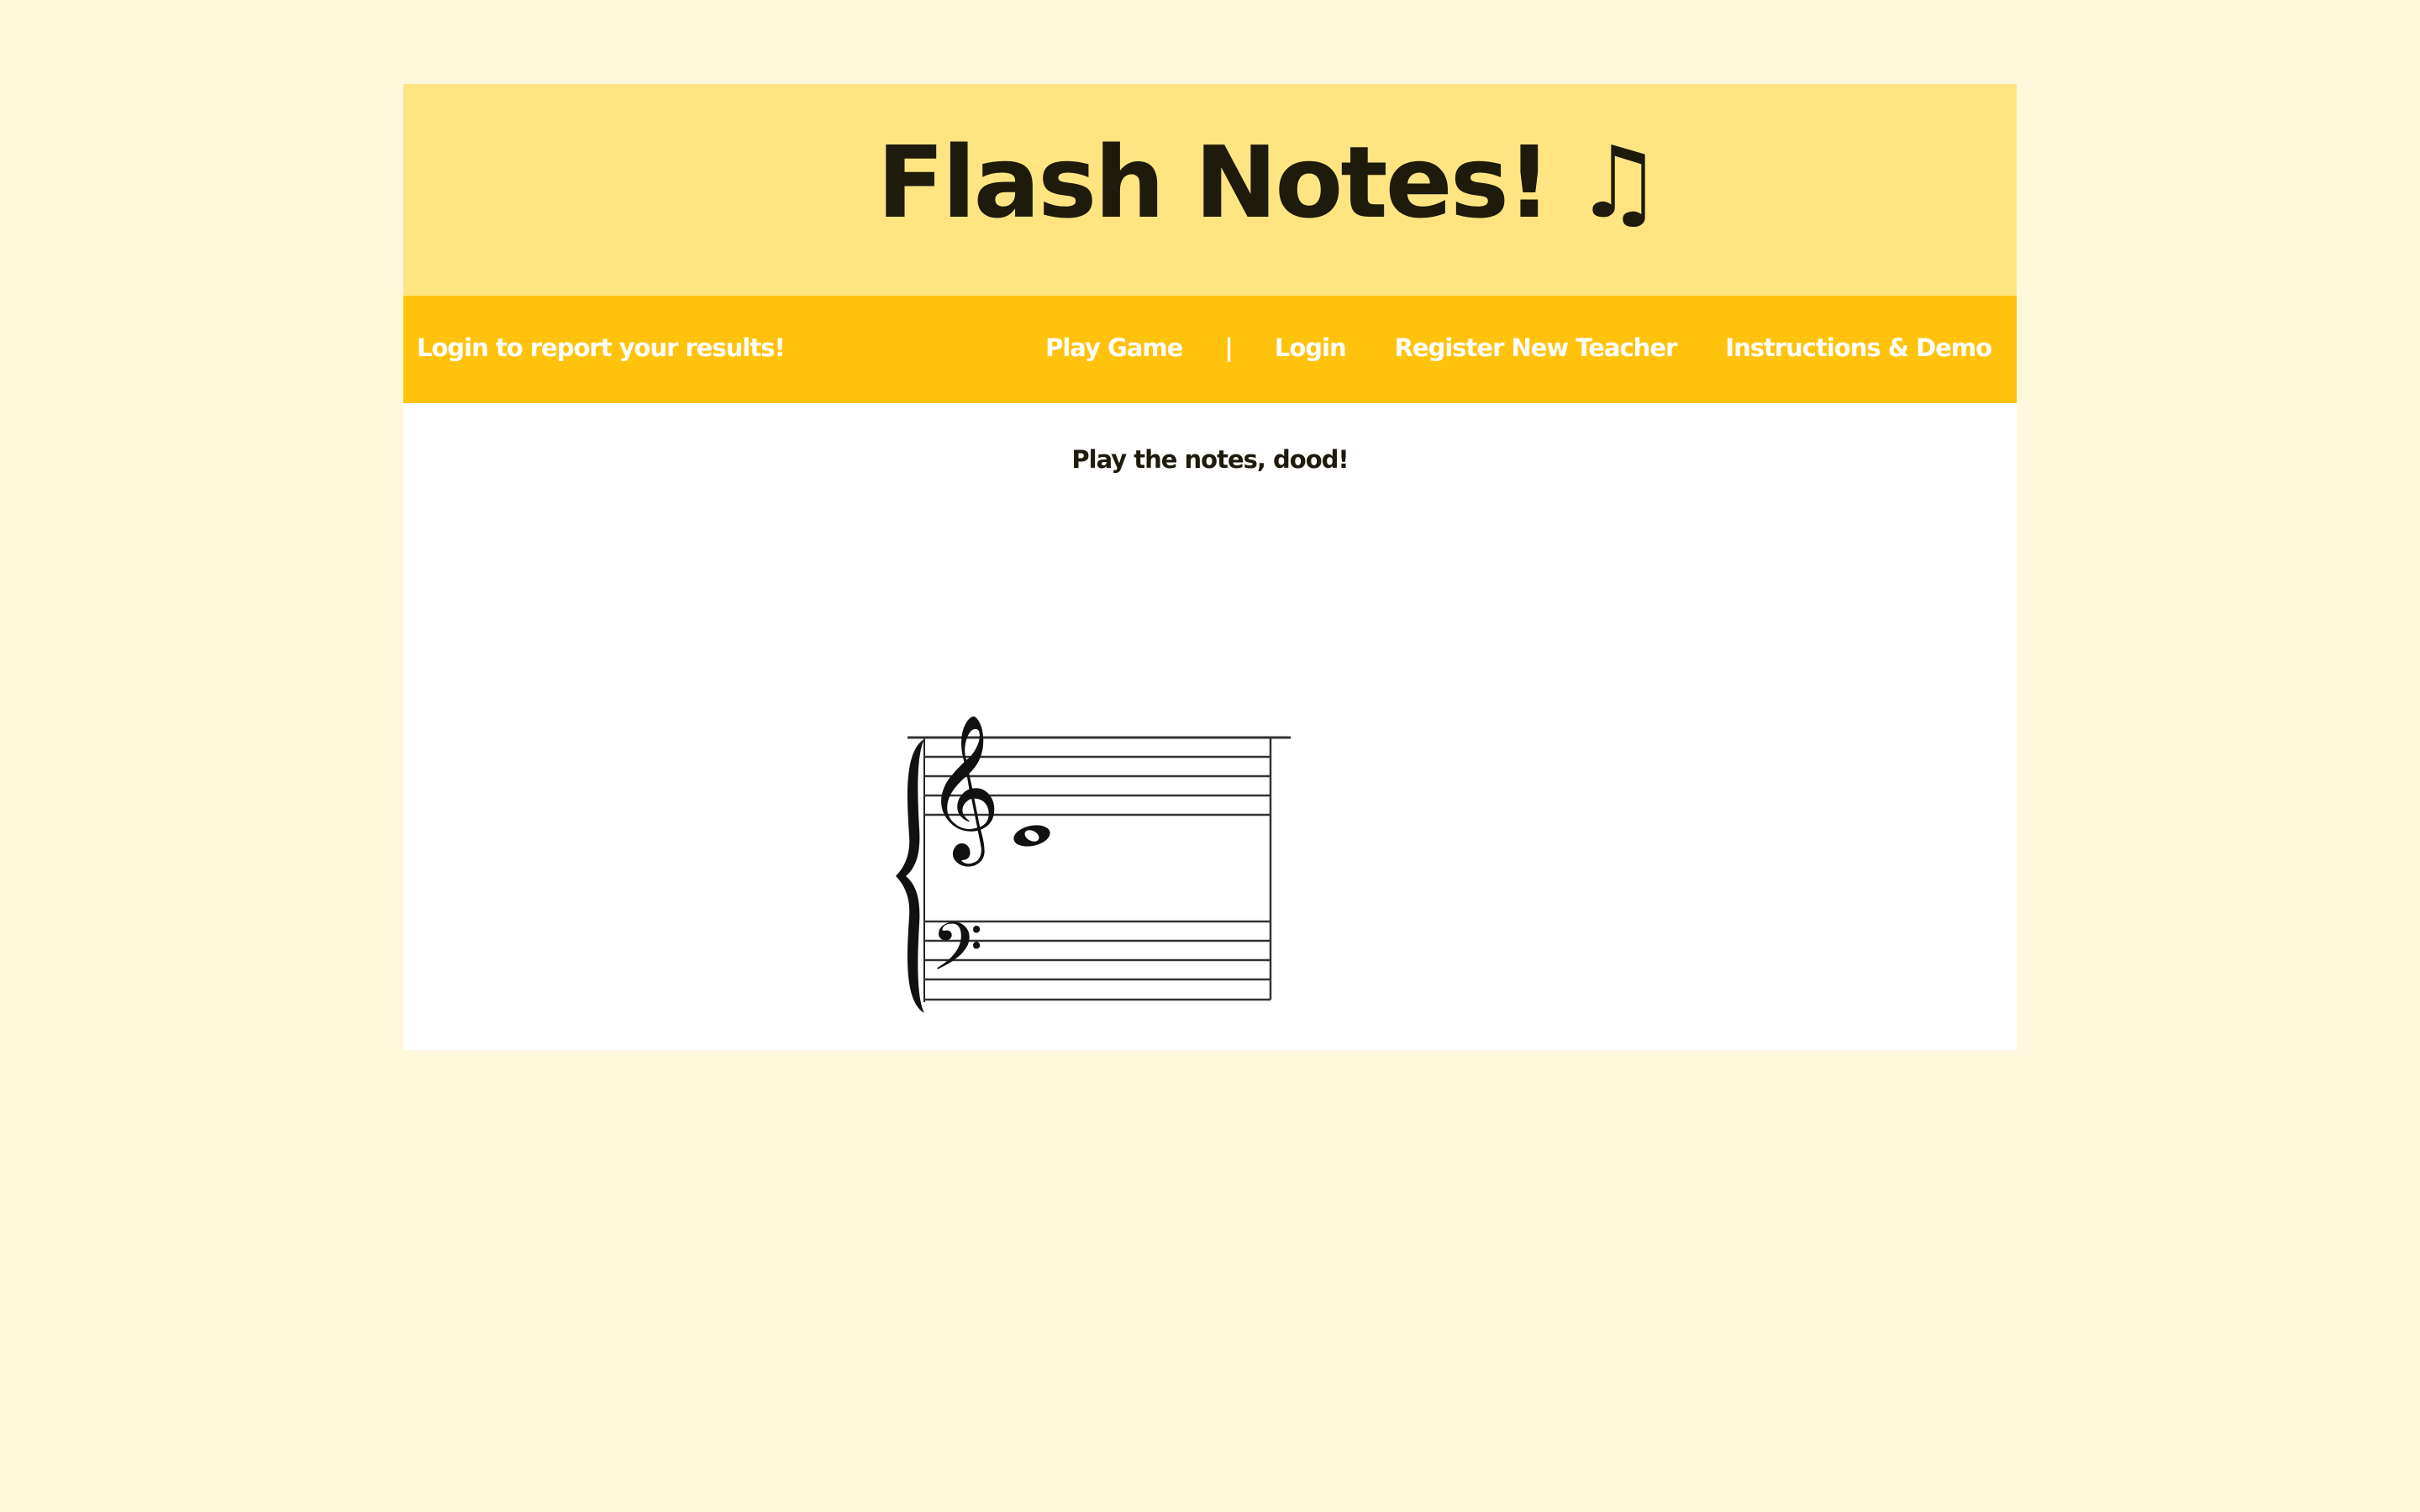 Image resolution: width=2420 pixels, height=1512 pixels. What do you see at coordinates (601, 347) in the screenshot?
I see `login-report-link: Login to report your results!` at bounding box center [601, 347].